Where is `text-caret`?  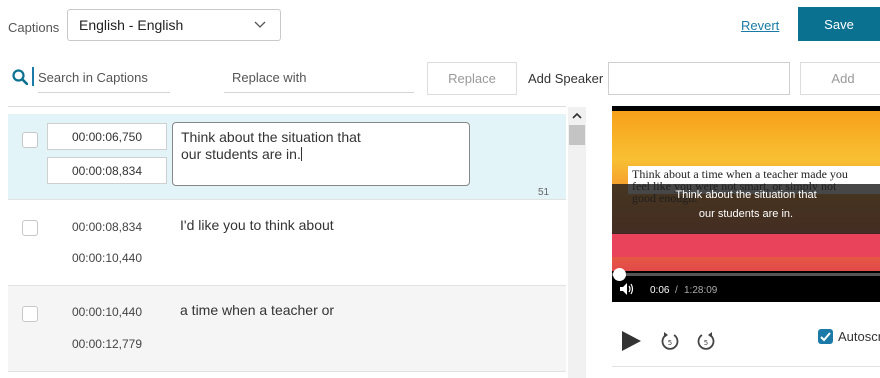 text-caret is located at coordinates (301, 154).